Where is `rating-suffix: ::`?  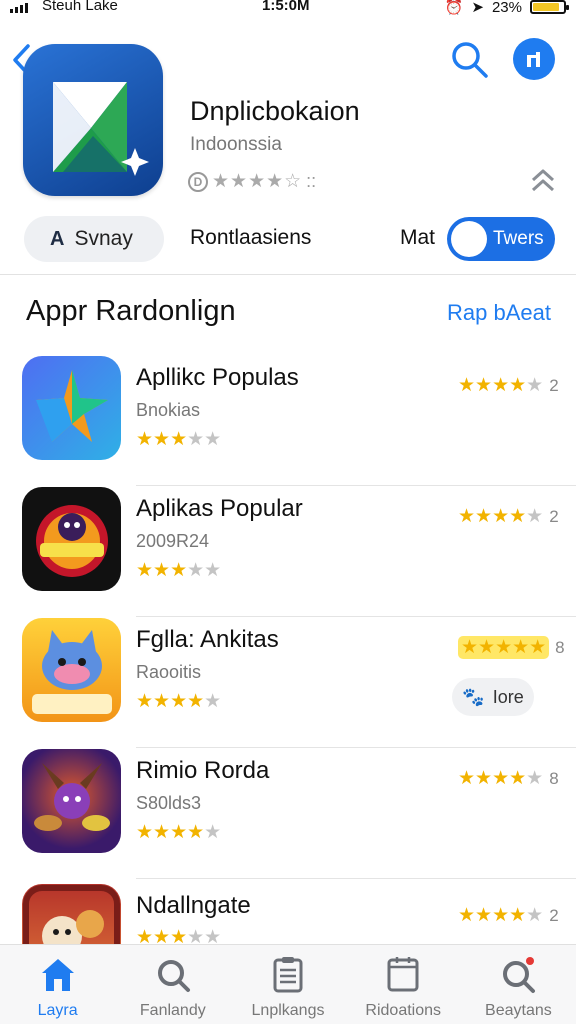
rating-suffix: :: is located at coordinates (311, 181).